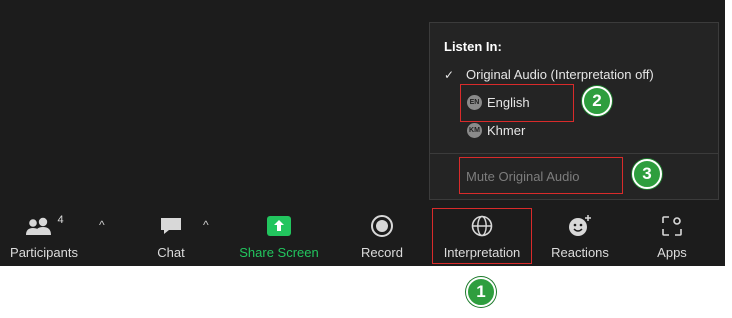 Image resolution: width=732 pixels, height=318 pixels. Describe the element at coordinates (449, 74) in the screenshot. I see `checkmark-icon: ✓` at that location.